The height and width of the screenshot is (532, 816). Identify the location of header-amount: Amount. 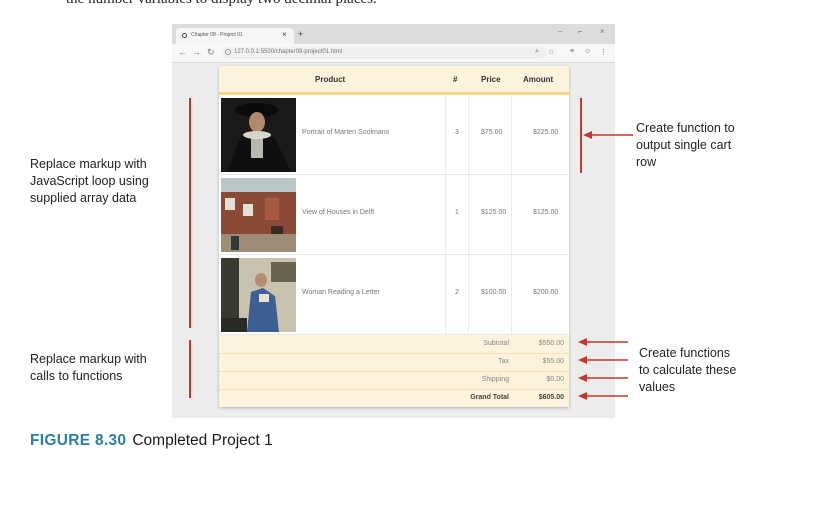
(538, 79).